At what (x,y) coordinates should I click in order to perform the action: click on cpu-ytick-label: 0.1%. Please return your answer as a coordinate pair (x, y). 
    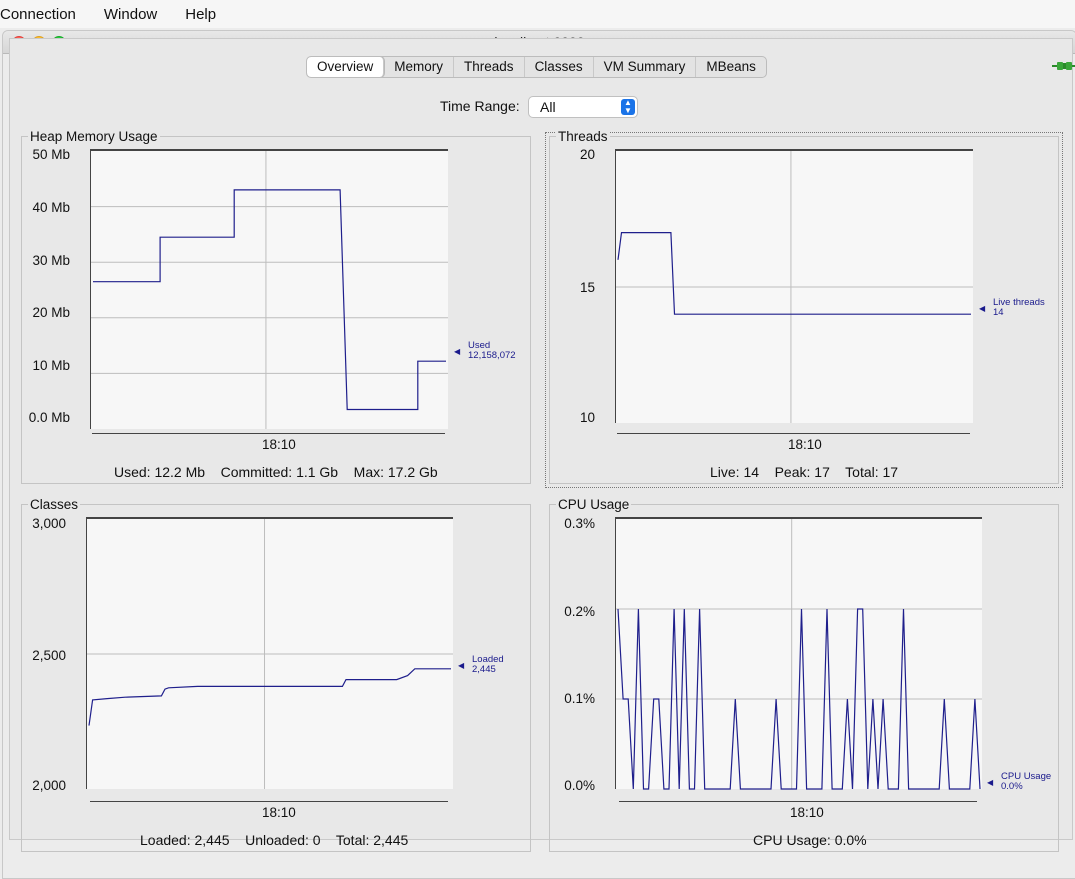
    Looking at the image, I should click on (579, 698).